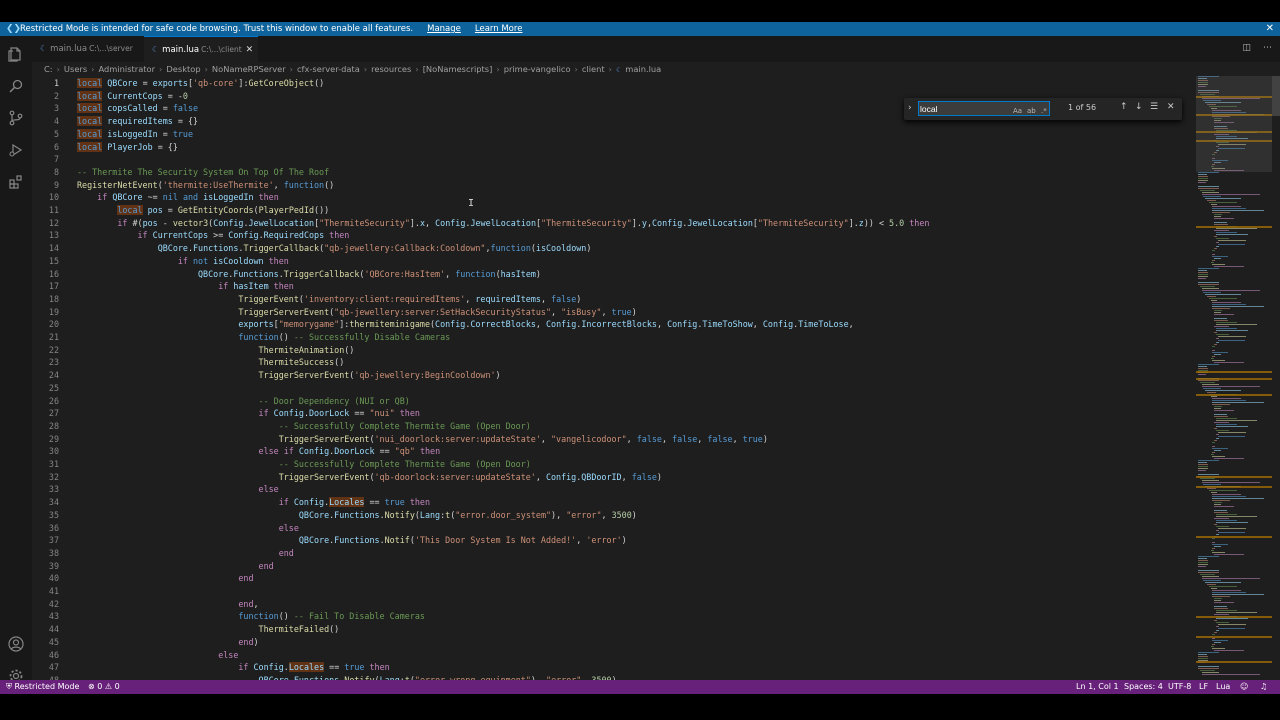 The width and height of the screenshot is (1280, 720). What do you see at coordinates (1276, 96) in the screenshot?
I see `scrollbar-thumb` at bounding box center [1276, 96].